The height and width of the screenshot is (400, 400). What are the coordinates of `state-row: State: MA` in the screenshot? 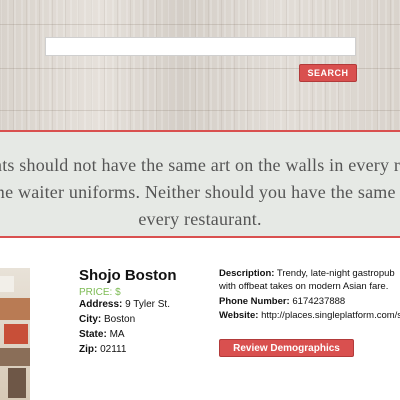 It's located at (102, 334).